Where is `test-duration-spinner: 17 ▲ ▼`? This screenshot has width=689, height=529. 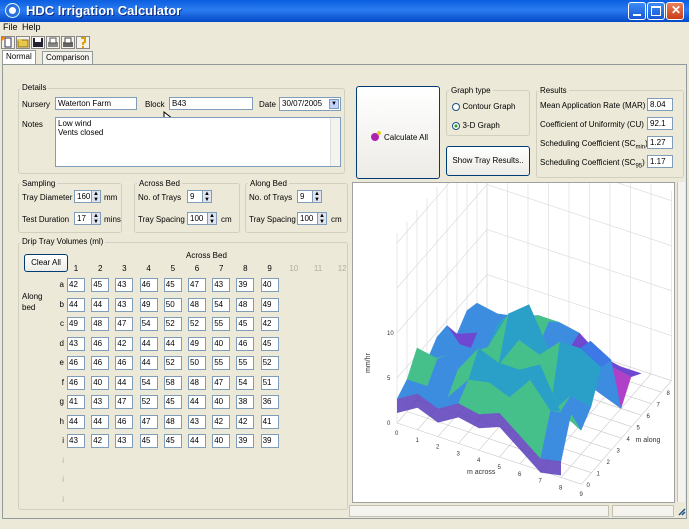 test-duration-spinner: 17 ▲ ▼ is located at coordinates (87, 218).